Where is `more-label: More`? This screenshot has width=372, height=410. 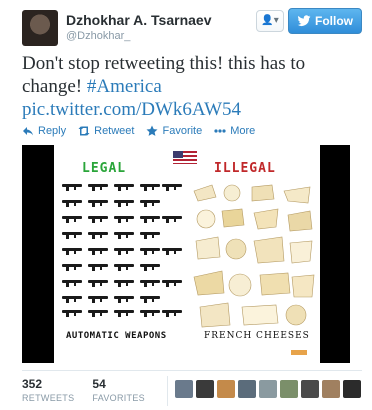
more-label: More is located at coordinates (243, 131).